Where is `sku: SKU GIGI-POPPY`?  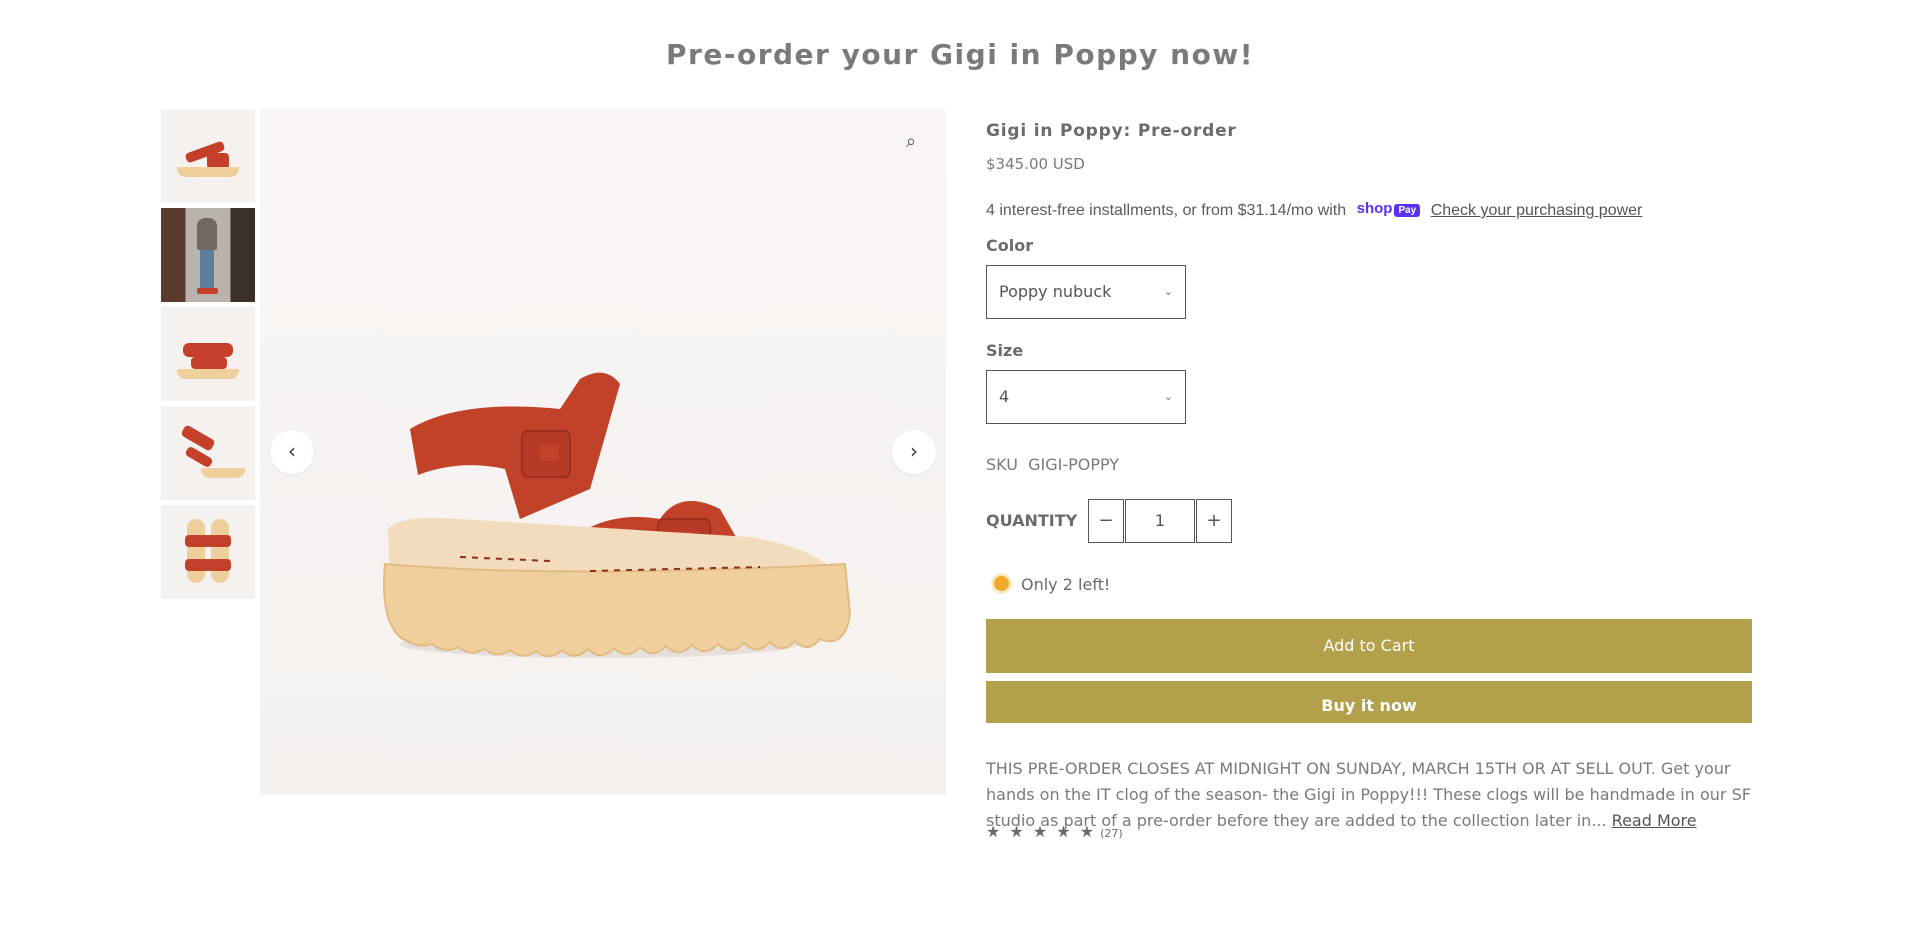 sku: SKU GIGI-POPPY is located at coordinates (1052, 464).